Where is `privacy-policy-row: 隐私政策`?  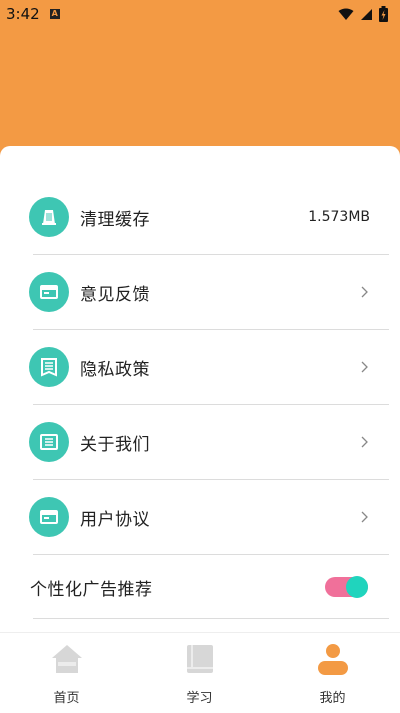 privacy-policy-row: 隐私政策 is located at coordinates (200, 367).